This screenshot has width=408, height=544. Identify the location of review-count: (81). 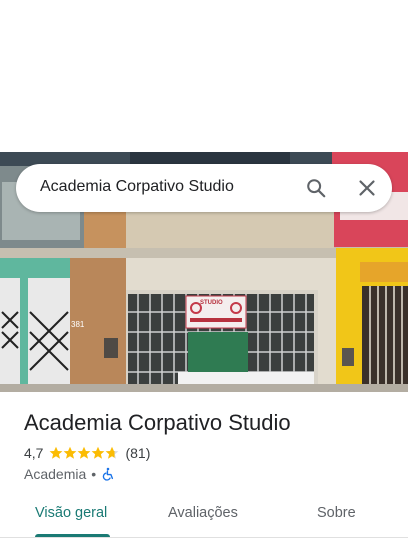
(137, 453).